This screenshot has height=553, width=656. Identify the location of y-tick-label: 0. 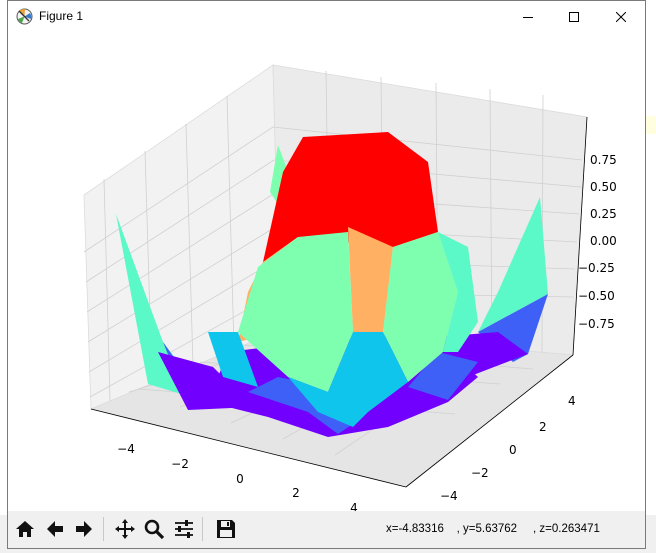
(513, 450).